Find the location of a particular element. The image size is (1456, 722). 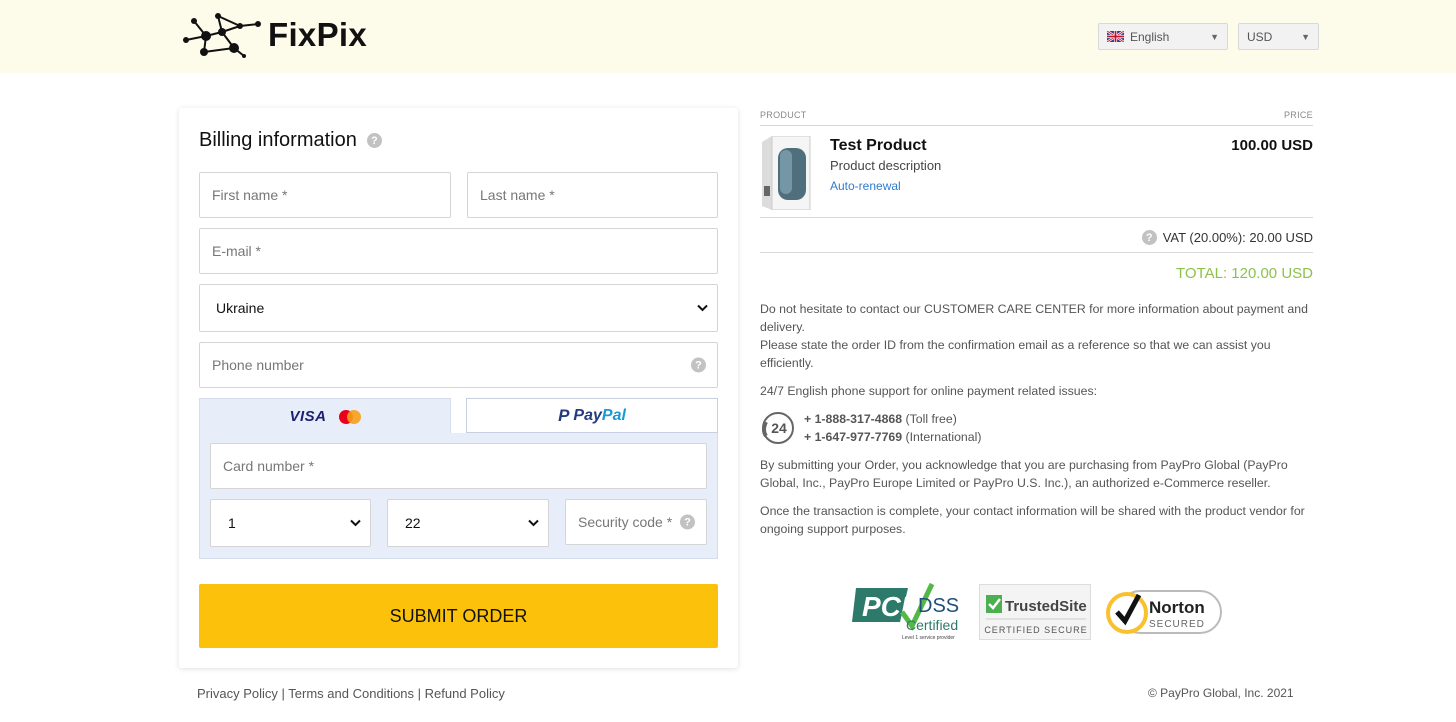

tab-paypal-payment: P PayPal is located at coordinates (592, 415).